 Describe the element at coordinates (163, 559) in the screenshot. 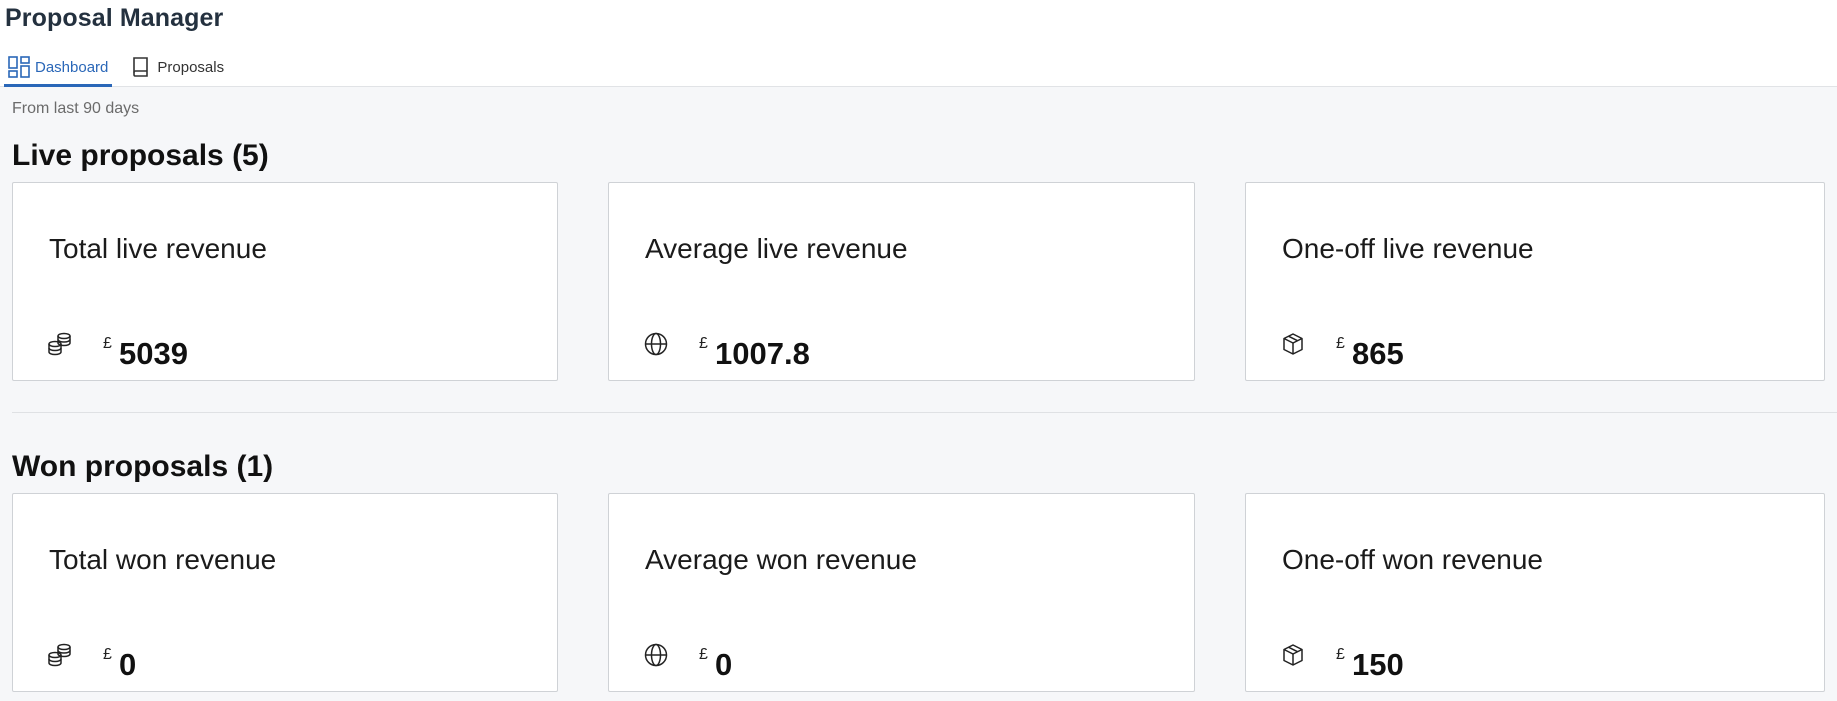

I see `card-title: Total won revenue` at that location.